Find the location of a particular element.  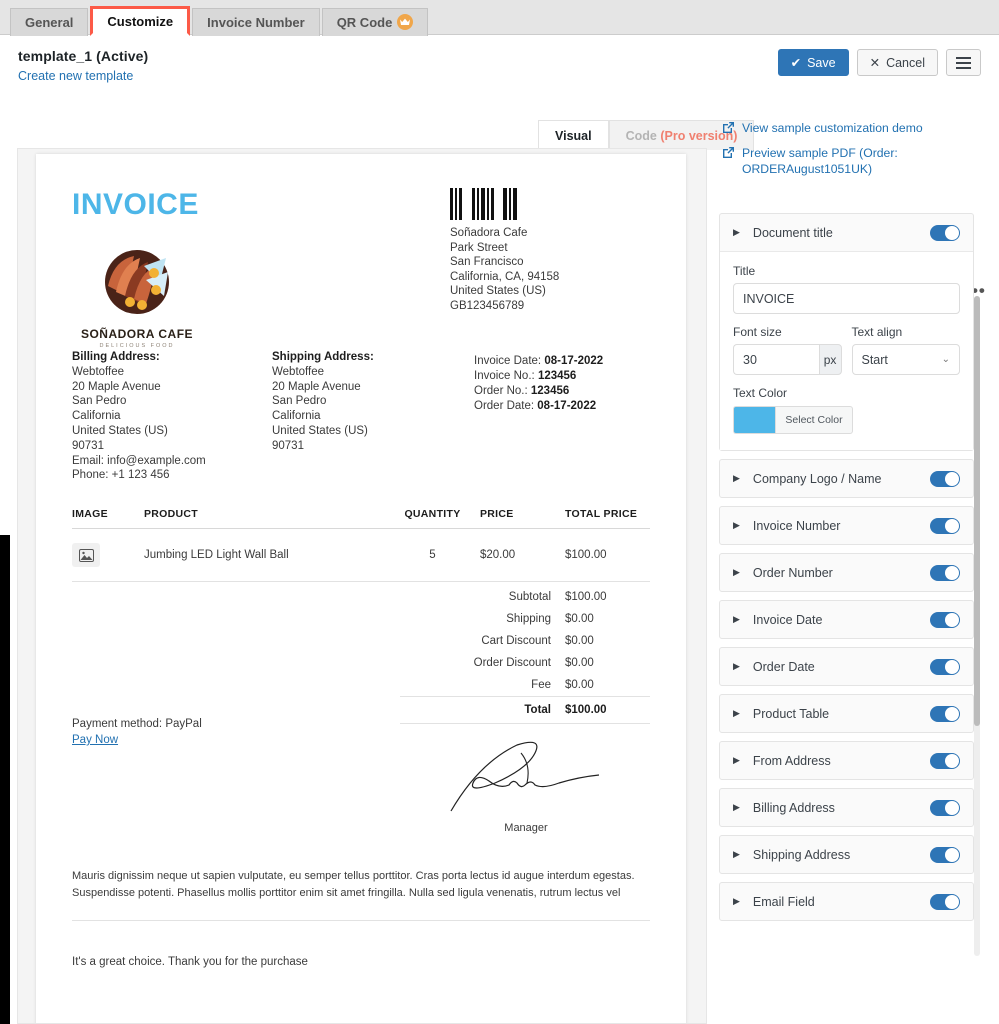

total-row-label: Shipping is located at coordinates (528, 619).